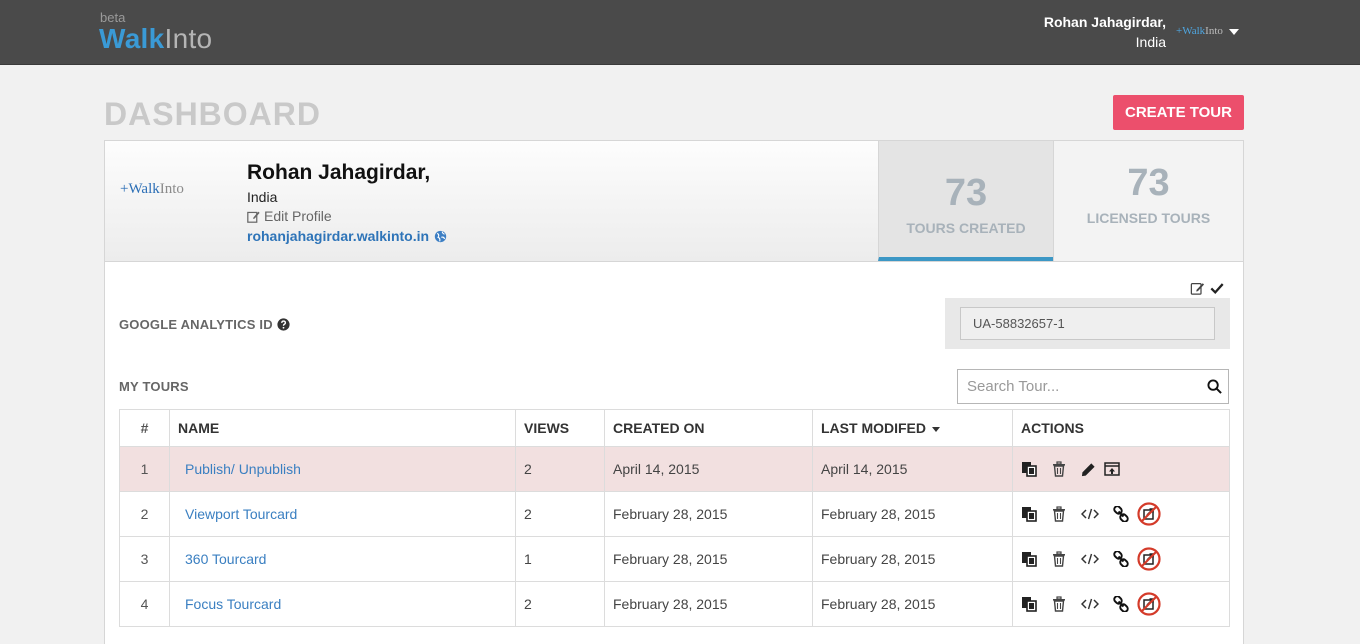 The image size is (1360, 644). What do you see at coordinates (283, 324) in the screenshot?
I see `question-circle-icon` at bounding box center [283, 324].